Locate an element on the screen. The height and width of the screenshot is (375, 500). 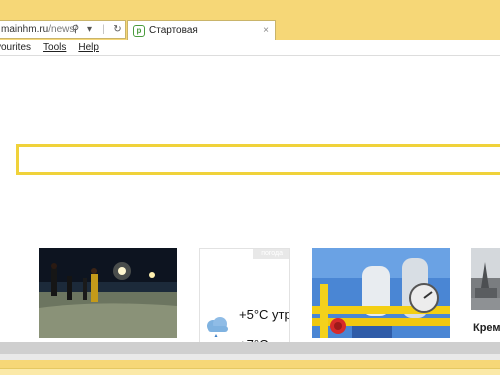
menu-tools: Tools is located at coordinates (54, 47).